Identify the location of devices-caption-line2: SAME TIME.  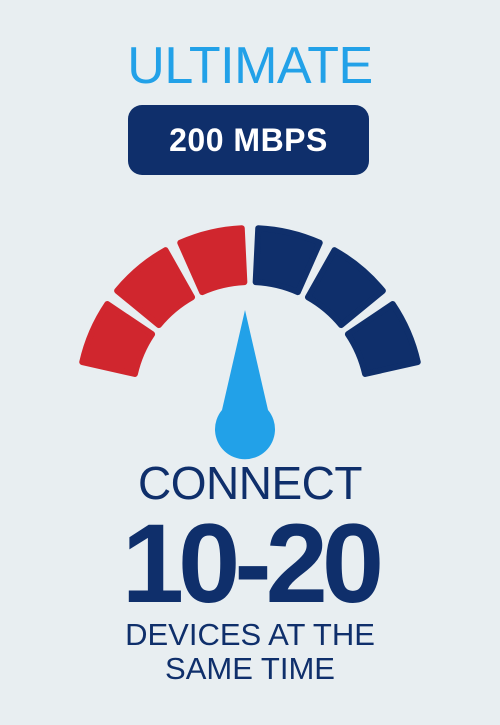
(250, 668).